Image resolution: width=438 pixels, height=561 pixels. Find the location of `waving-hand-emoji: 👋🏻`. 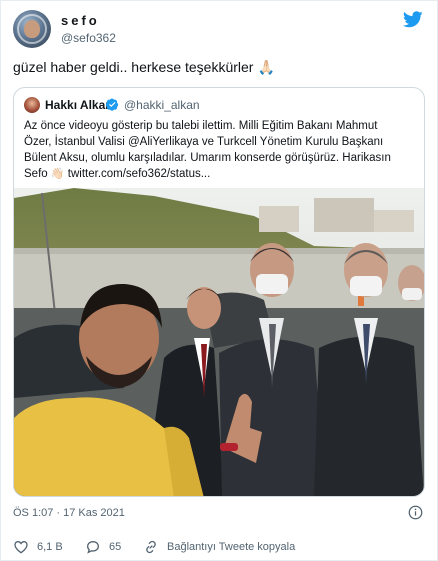

waving-hand-emoji: 👋🏻 is located at coordinates (57, 174).